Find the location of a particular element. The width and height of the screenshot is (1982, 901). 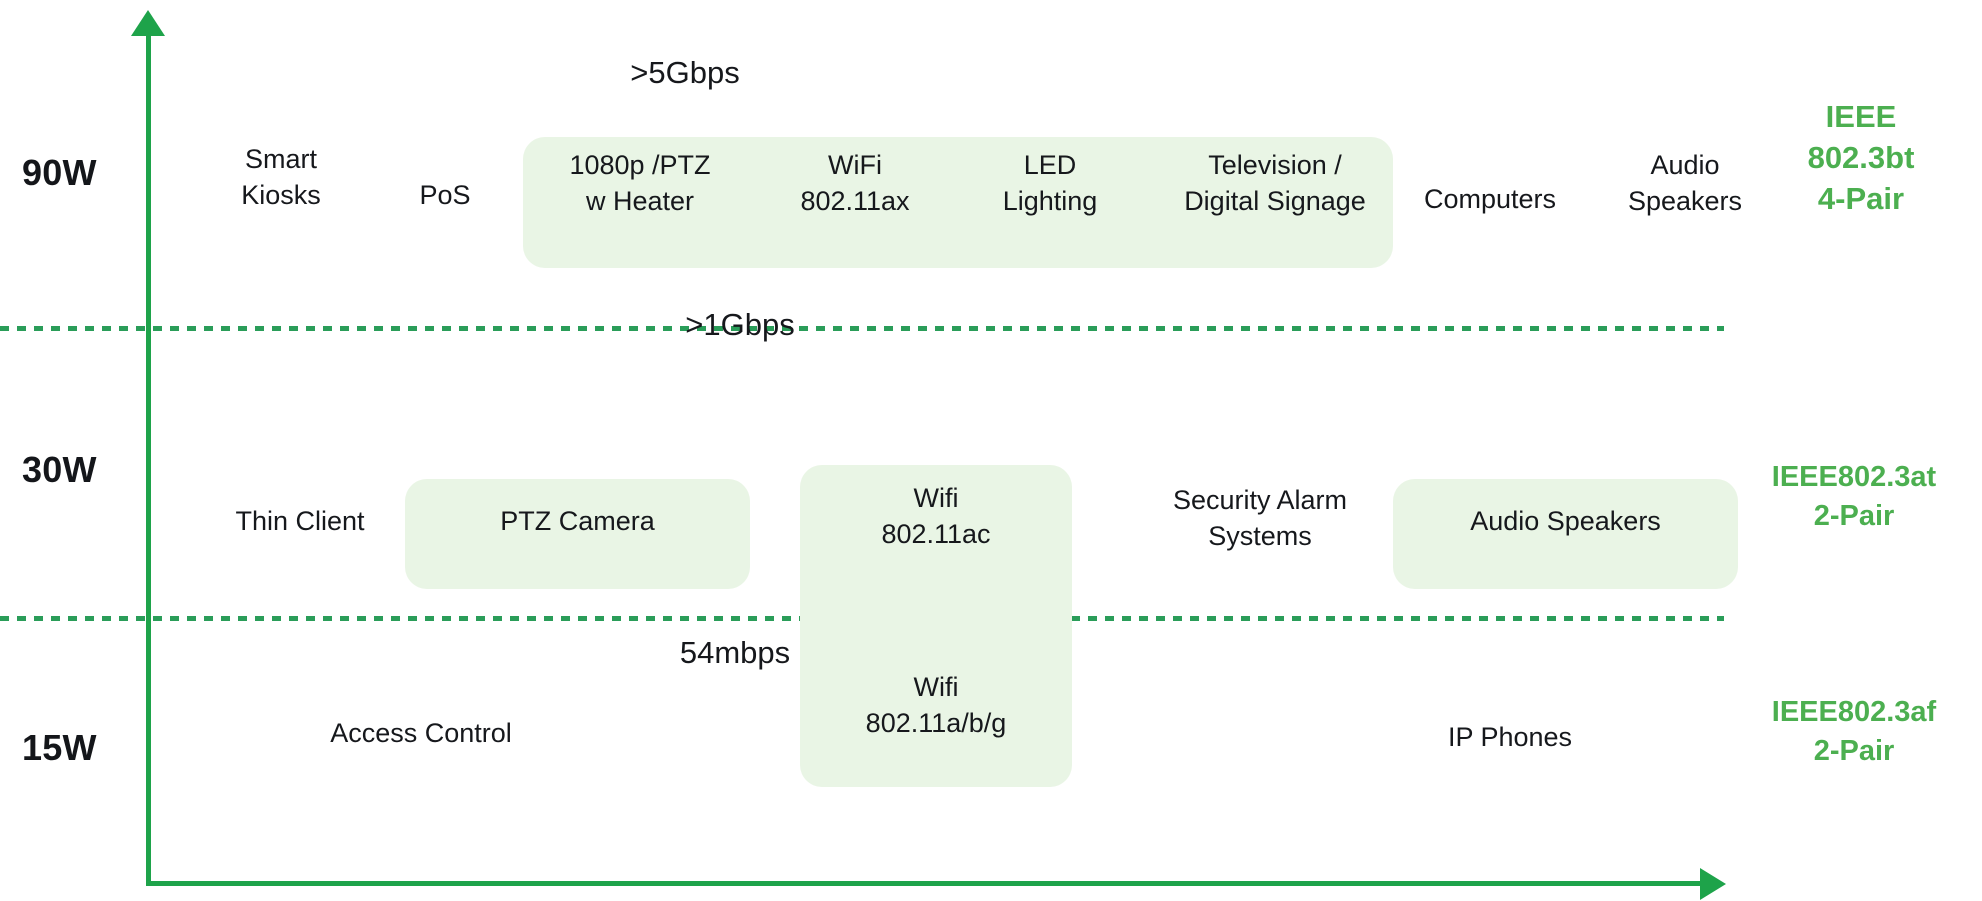

device-line: Digital Signage is located at coordinates (1275, 200).